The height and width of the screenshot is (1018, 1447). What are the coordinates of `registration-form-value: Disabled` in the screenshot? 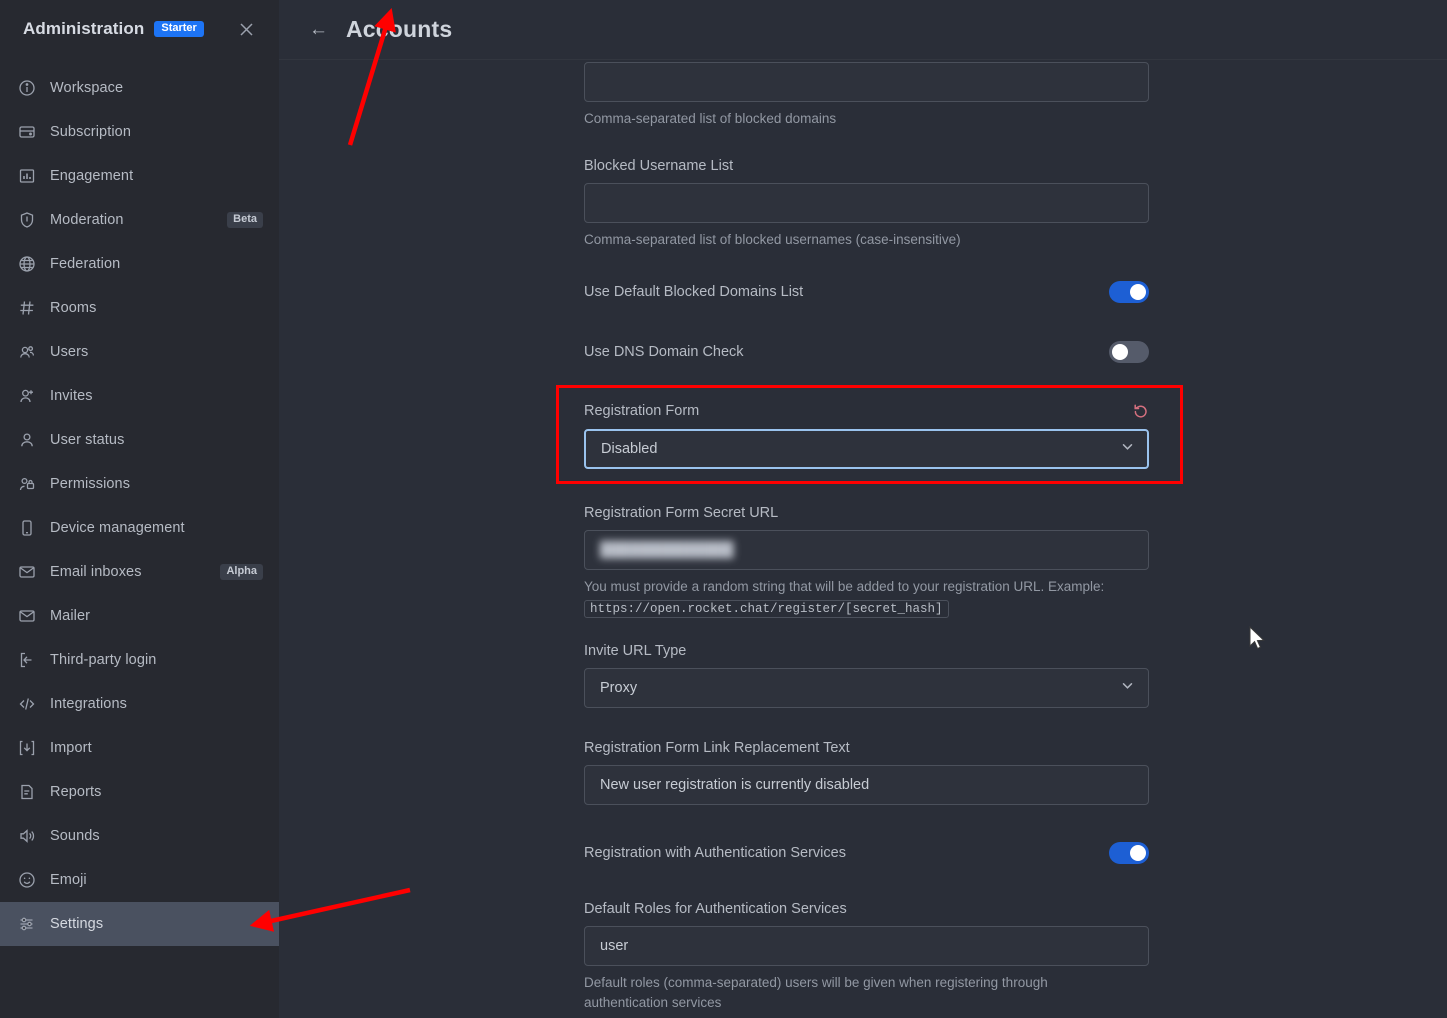 It's located at (629, 448).